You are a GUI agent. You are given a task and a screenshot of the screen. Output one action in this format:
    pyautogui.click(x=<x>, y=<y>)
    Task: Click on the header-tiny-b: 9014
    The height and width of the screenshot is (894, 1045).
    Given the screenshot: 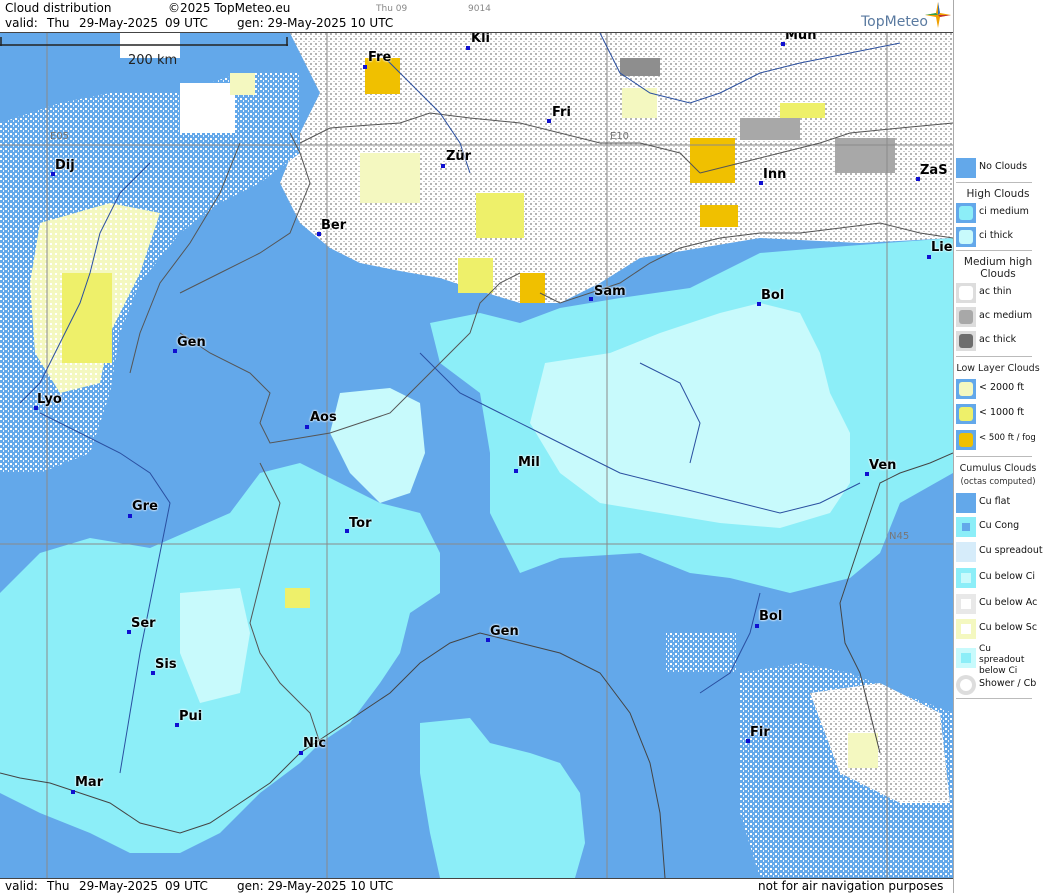 What is the action you would take?
    pyautogui.click(x=479, y=9)
    